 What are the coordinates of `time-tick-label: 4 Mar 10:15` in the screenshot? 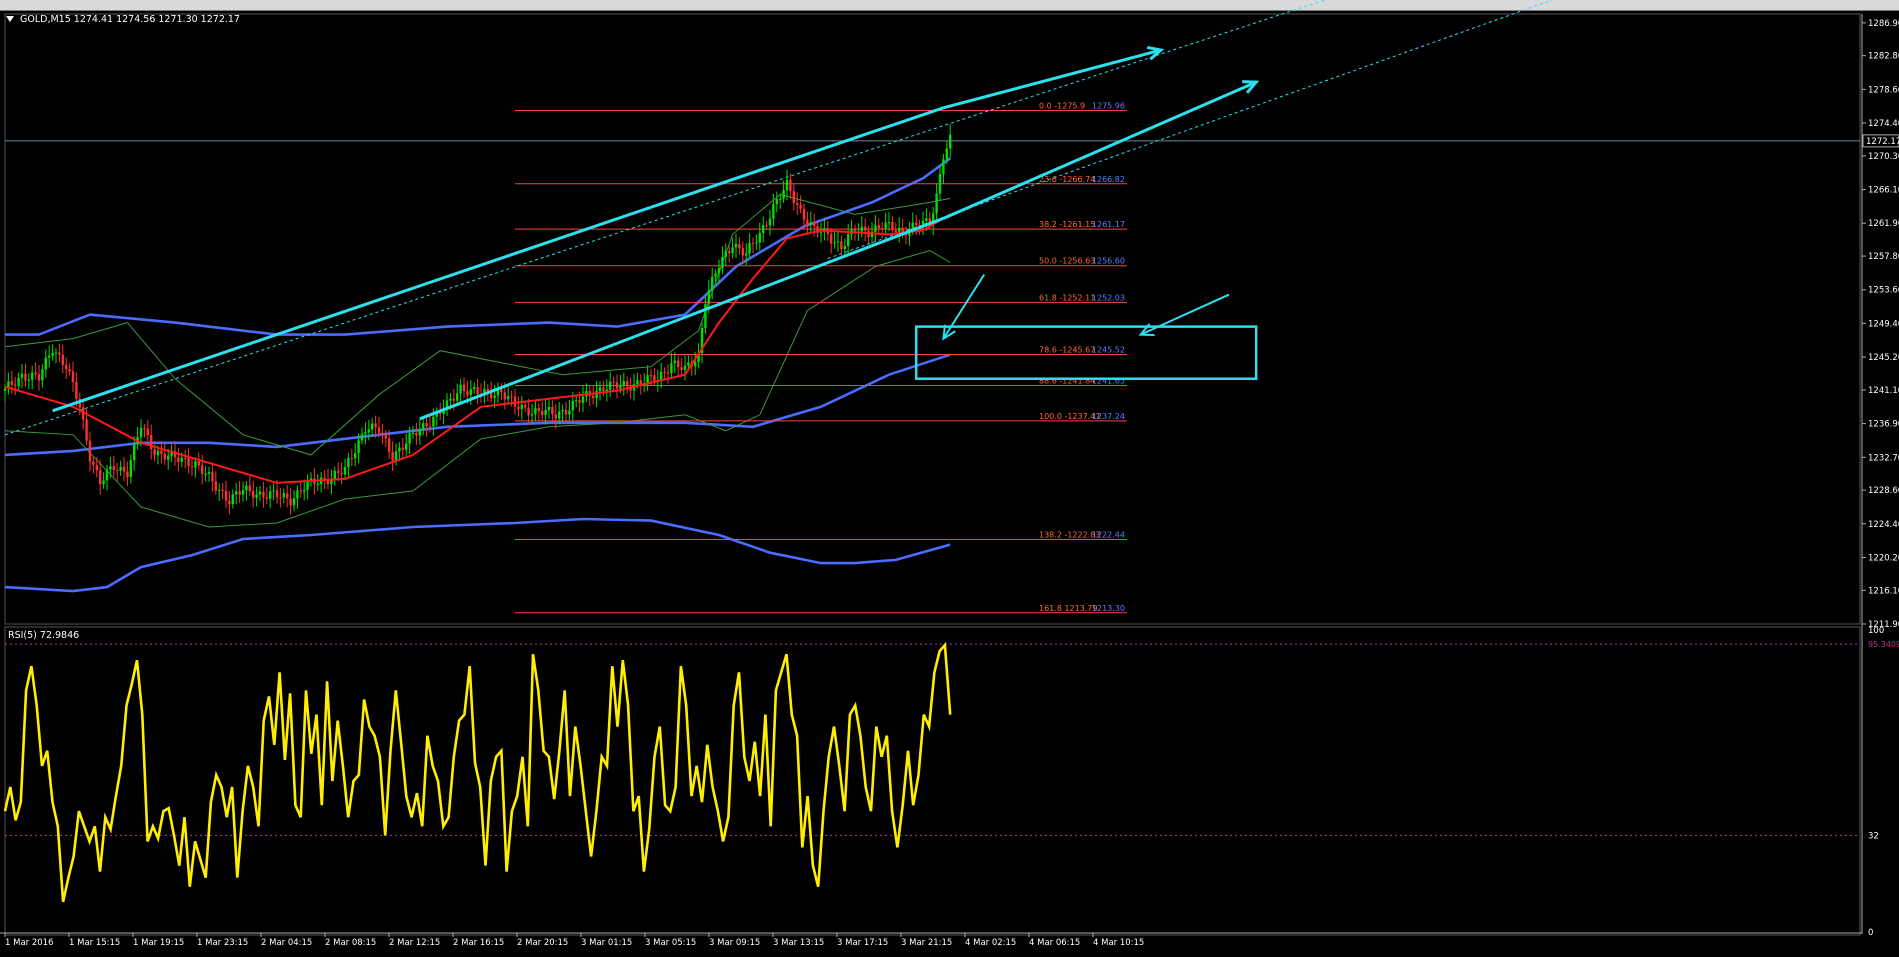 It's located at (1118, 943).